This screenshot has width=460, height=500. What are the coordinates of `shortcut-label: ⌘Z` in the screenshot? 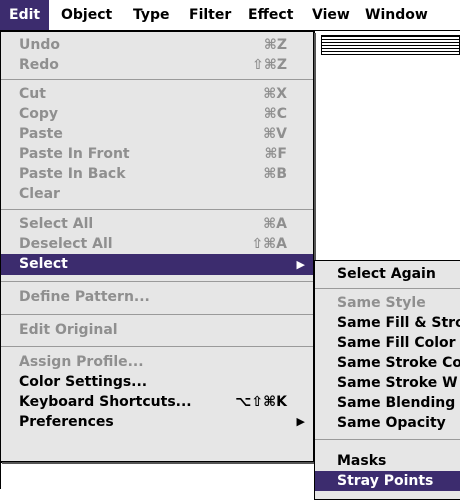 It's located at (275, 45).